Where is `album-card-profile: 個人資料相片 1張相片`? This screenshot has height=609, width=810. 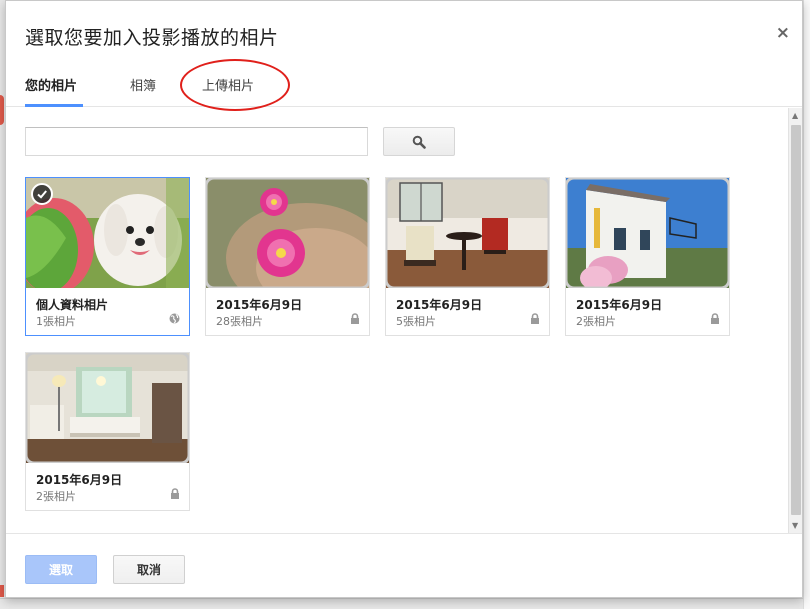 album-card-profile: 個人資料相片 1張相片 is located at coordinates (107, 256).